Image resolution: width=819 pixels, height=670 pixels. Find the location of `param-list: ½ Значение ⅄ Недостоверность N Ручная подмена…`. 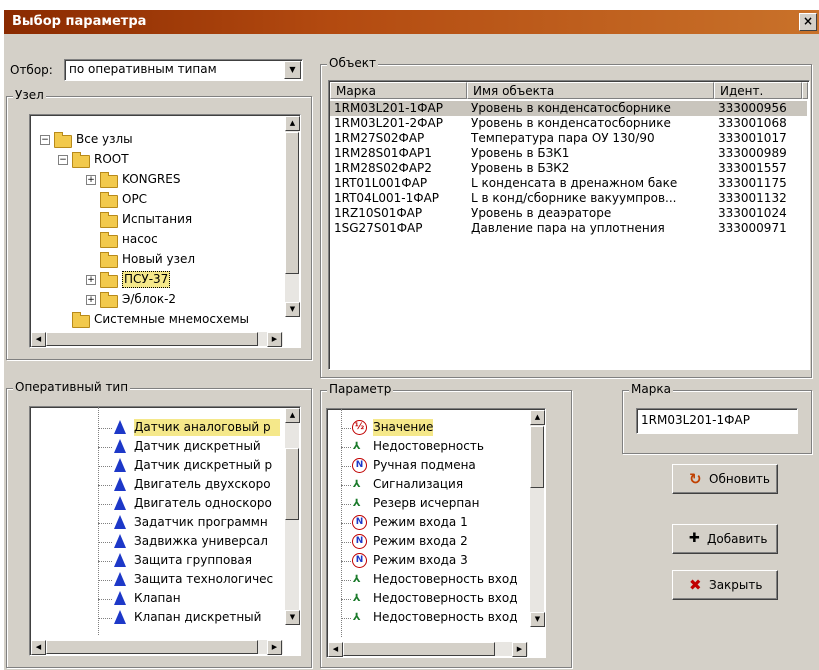

param-list: ½ Значение ⅄ Недостоверность N Ручная подмена… is located at coordinates (436, 533).